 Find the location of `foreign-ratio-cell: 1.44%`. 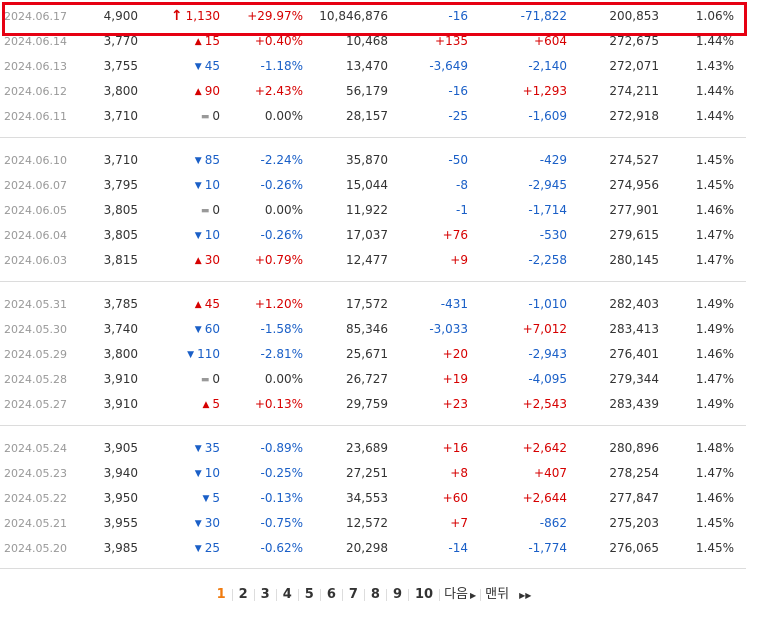

foreign-ratio-cell: 1.44% is located at coordinates (714, 116).